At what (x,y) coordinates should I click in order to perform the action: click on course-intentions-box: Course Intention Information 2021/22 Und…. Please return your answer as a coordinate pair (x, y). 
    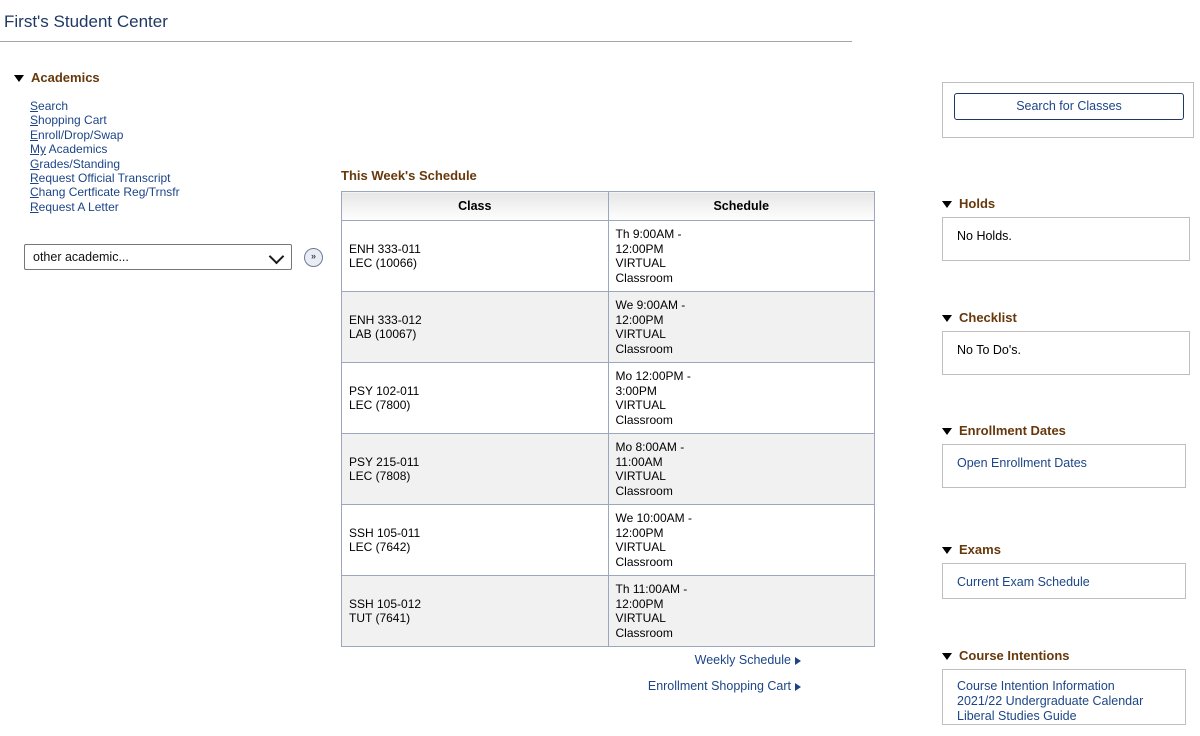
    Looking at the image, I should click on (1064, 697).